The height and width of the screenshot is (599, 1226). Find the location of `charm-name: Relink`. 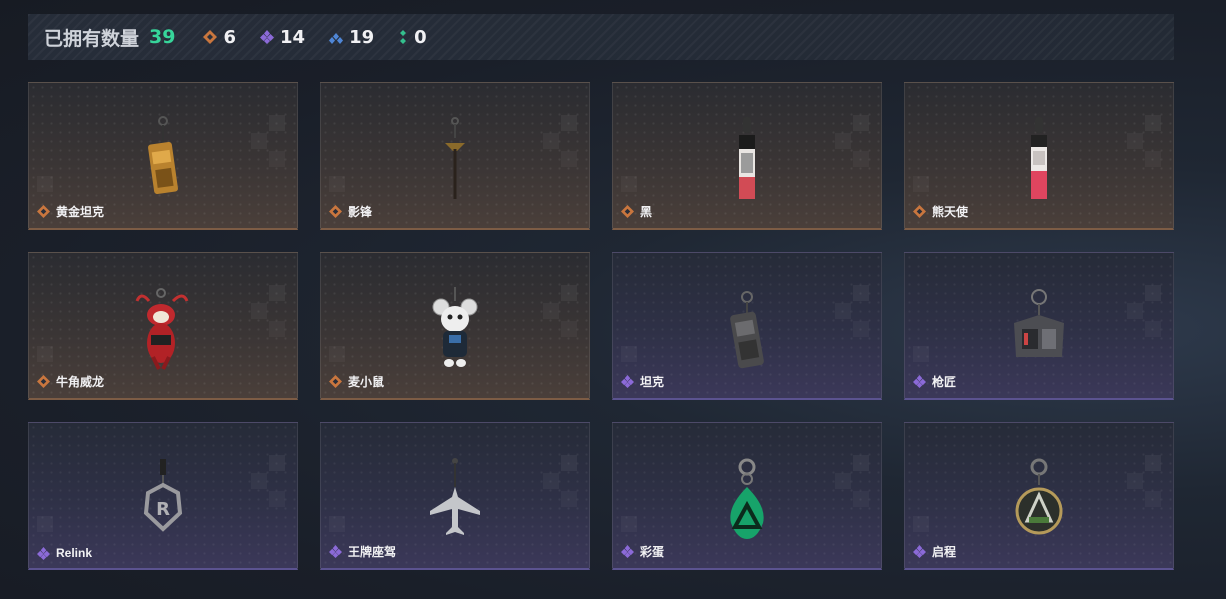

charm-name: Relink is located at coordinates (74, 553).